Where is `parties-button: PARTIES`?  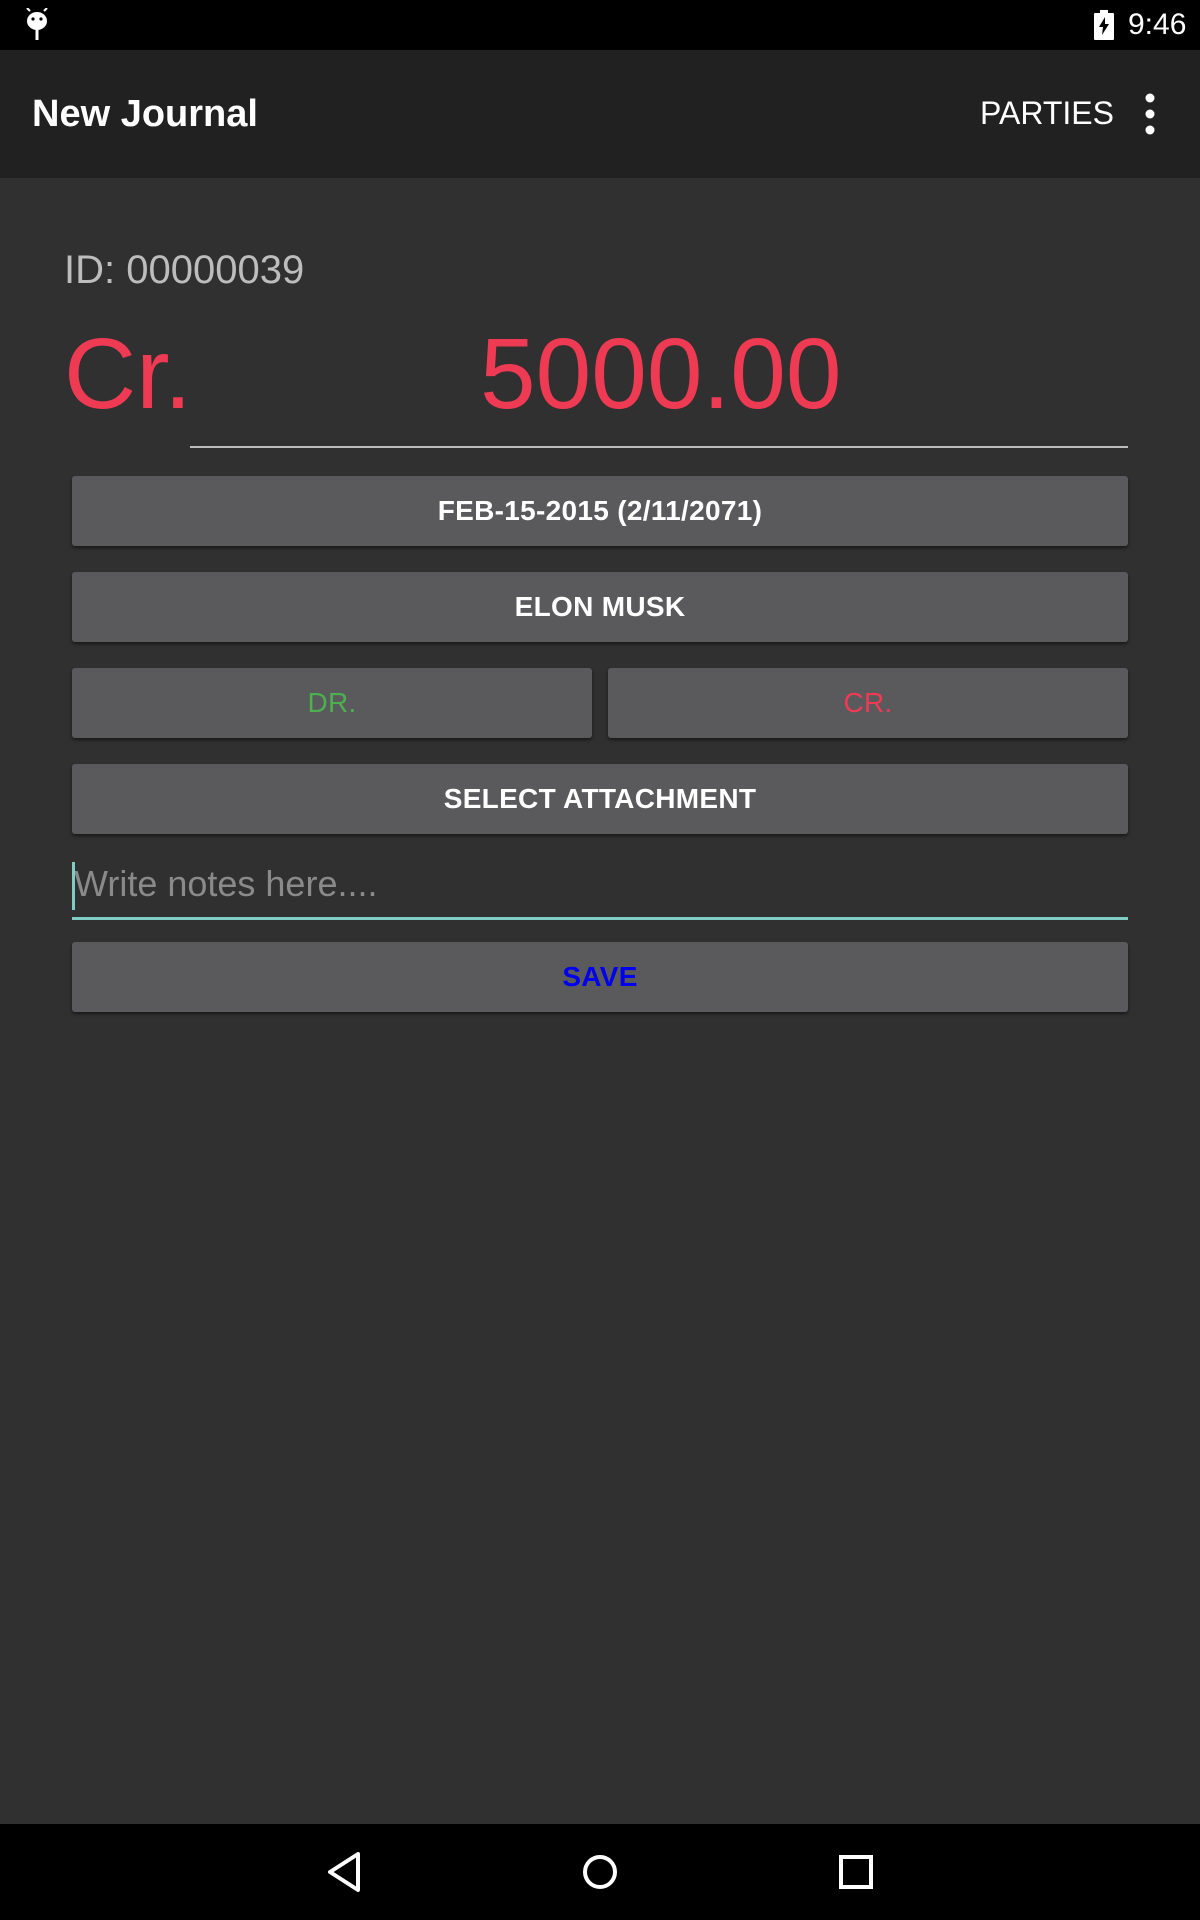 parties-button: PARTIES is located at coordinates (1047, 113).